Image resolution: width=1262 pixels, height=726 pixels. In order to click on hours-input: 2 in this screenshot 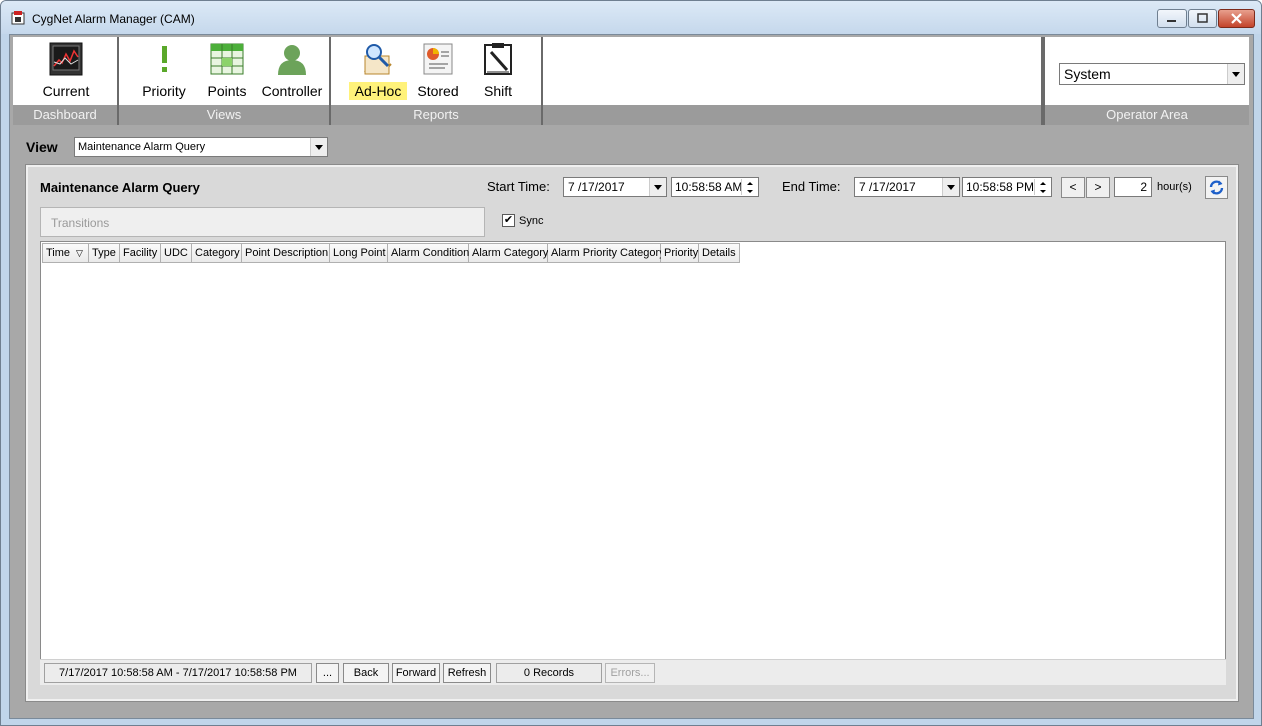, I will do `click(1133, 187)`.